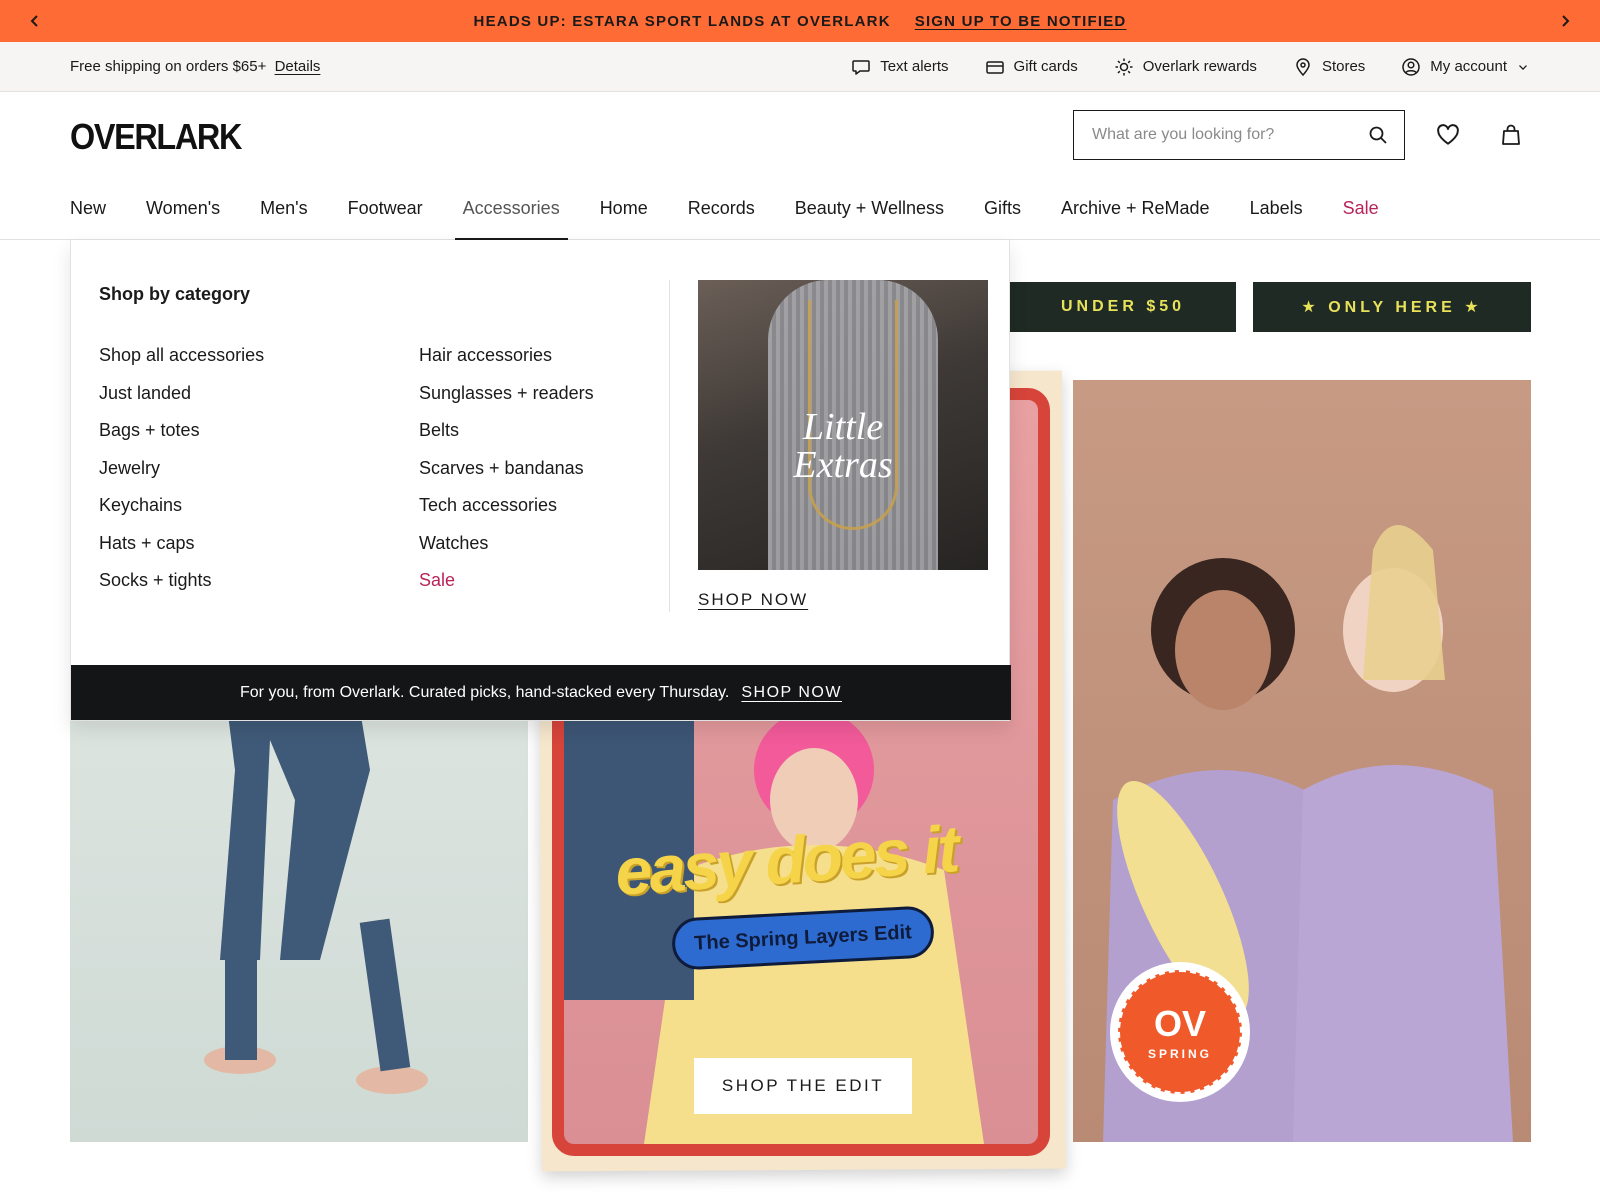 The image size is (1600, 1200). What do you see at coordinates (506, 401) in the screenshot?
I see `menu-item-sunglasses-readers: Sunglasses + readers` at bounding box center [506, 401].